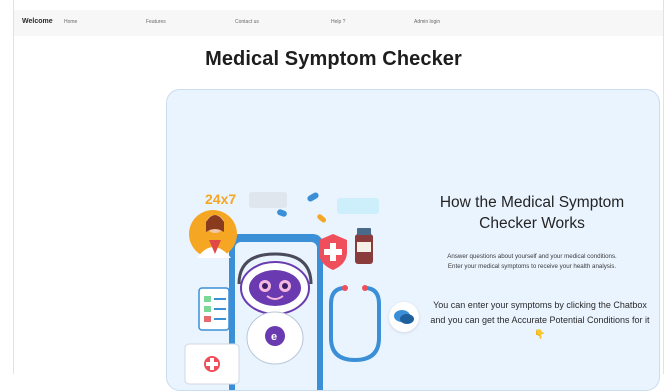 Image resolution: width=667 pixels, height=391 pixels. What do you see at coordinates (156, 22) in the screenshot?
I see `nav-link-features: Features` at bounding box center [156, 22].